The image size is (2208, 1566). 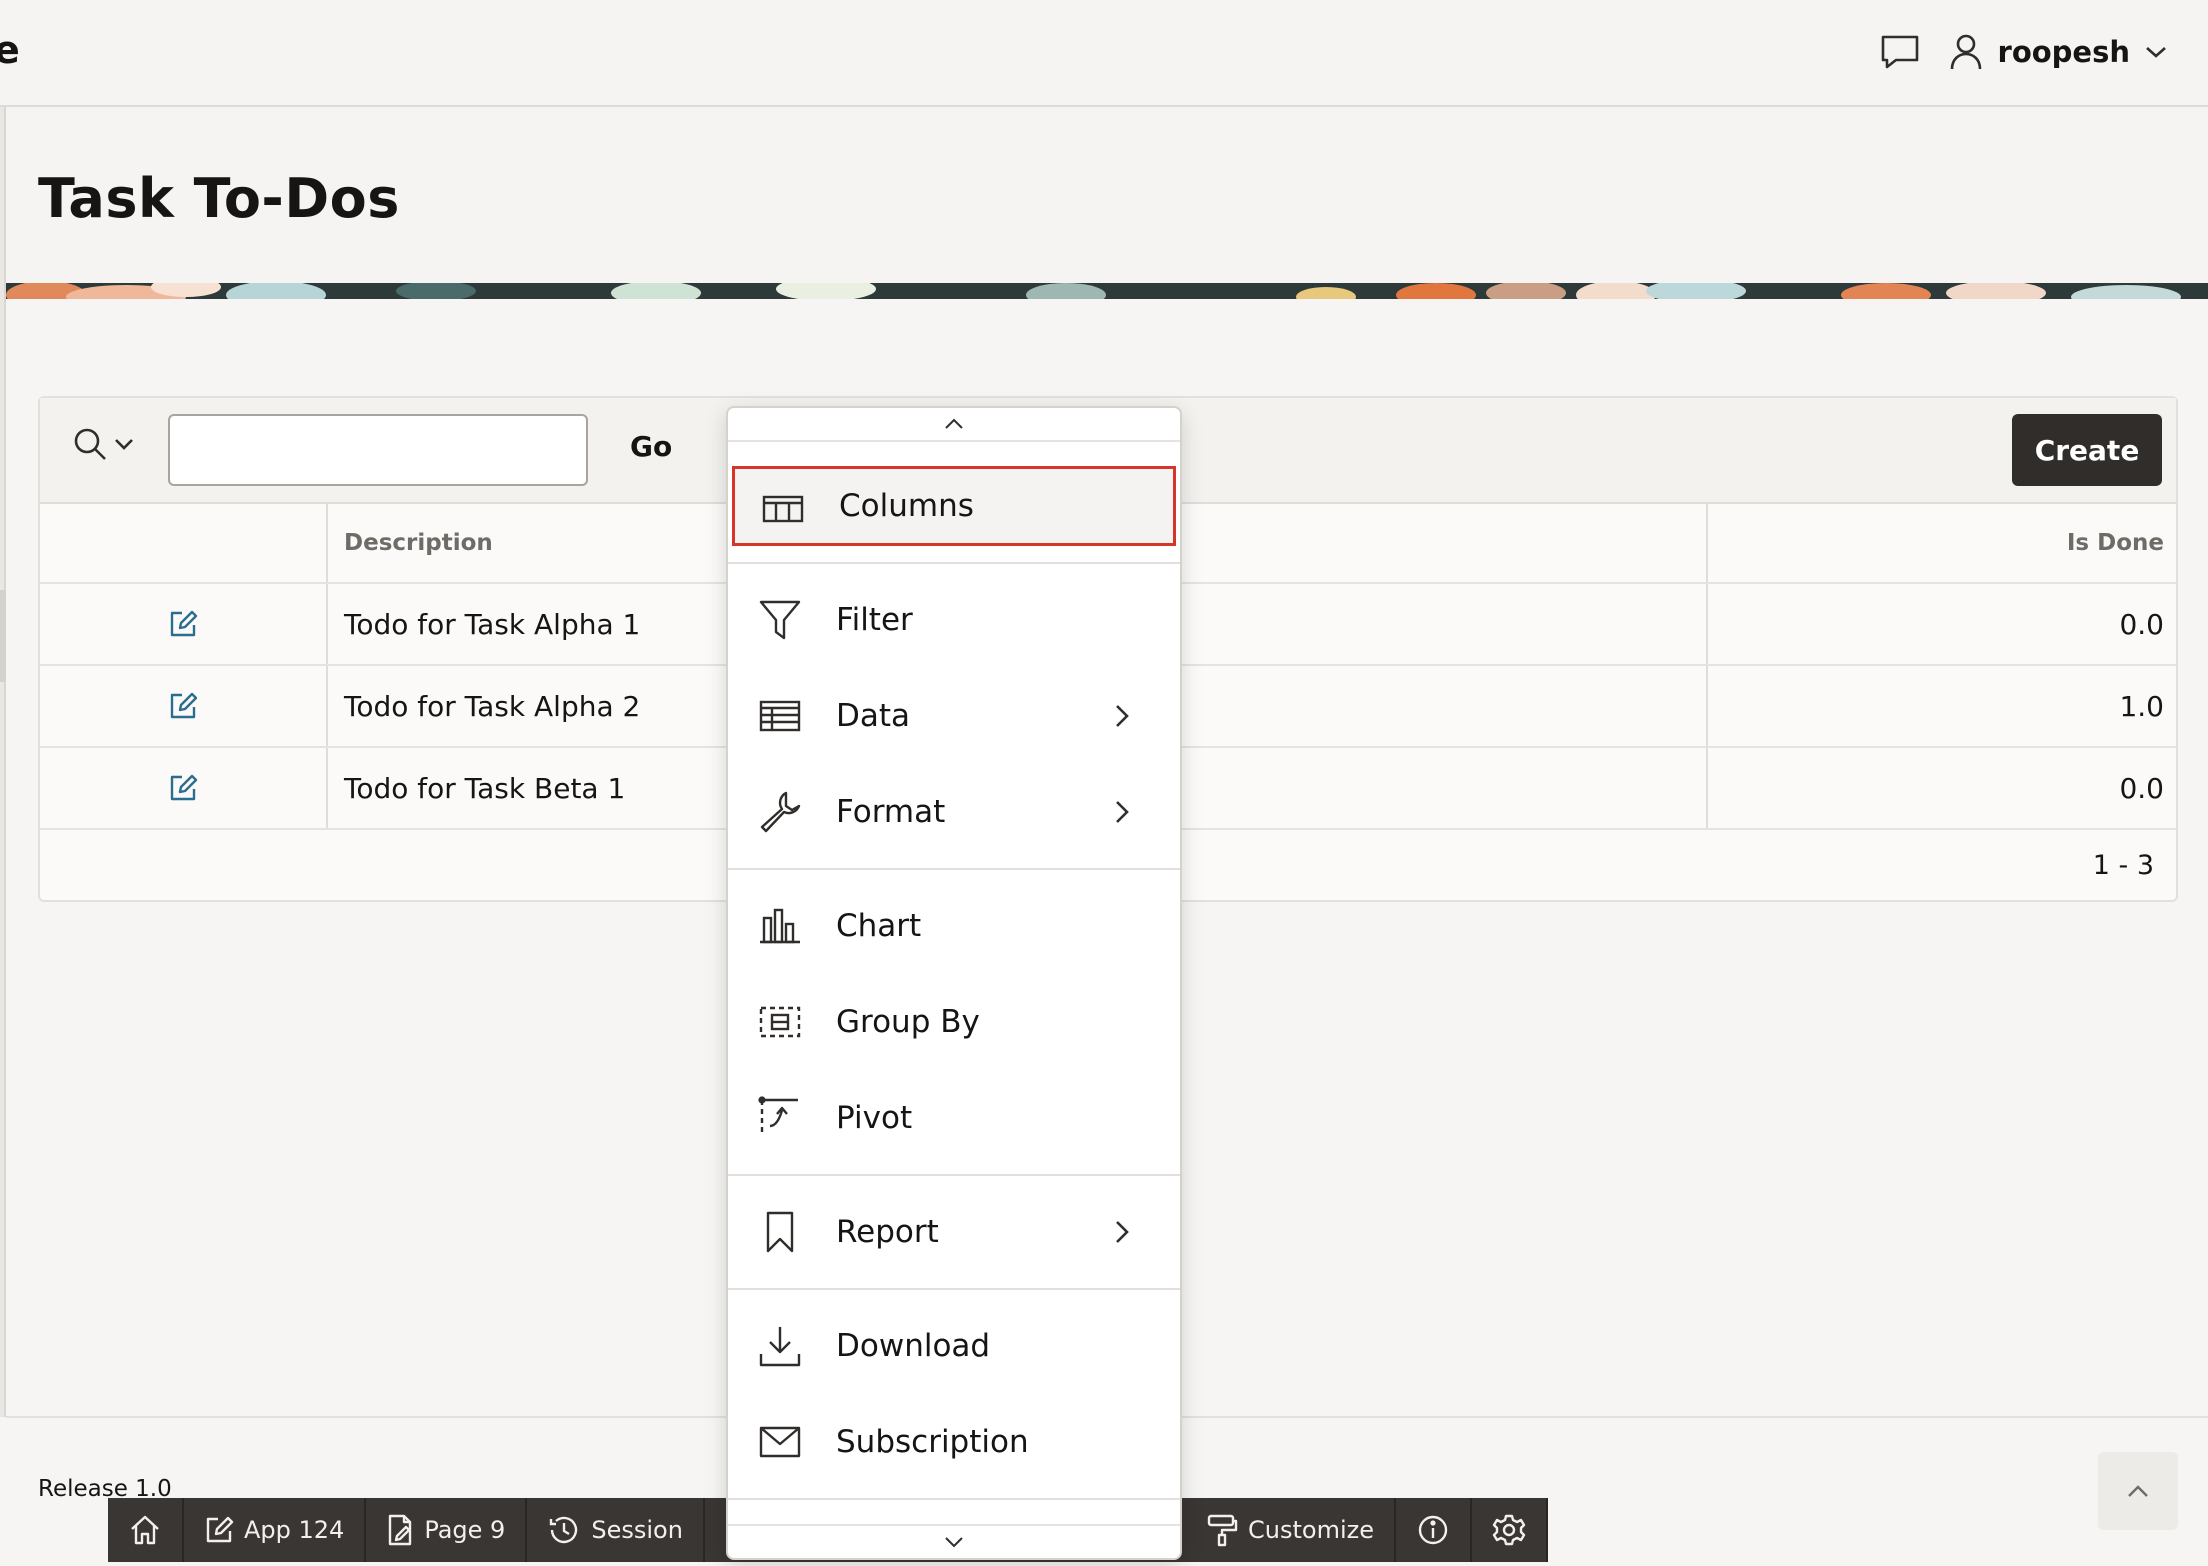 I want to click on go-button: Go, so click(x=651, y=446).